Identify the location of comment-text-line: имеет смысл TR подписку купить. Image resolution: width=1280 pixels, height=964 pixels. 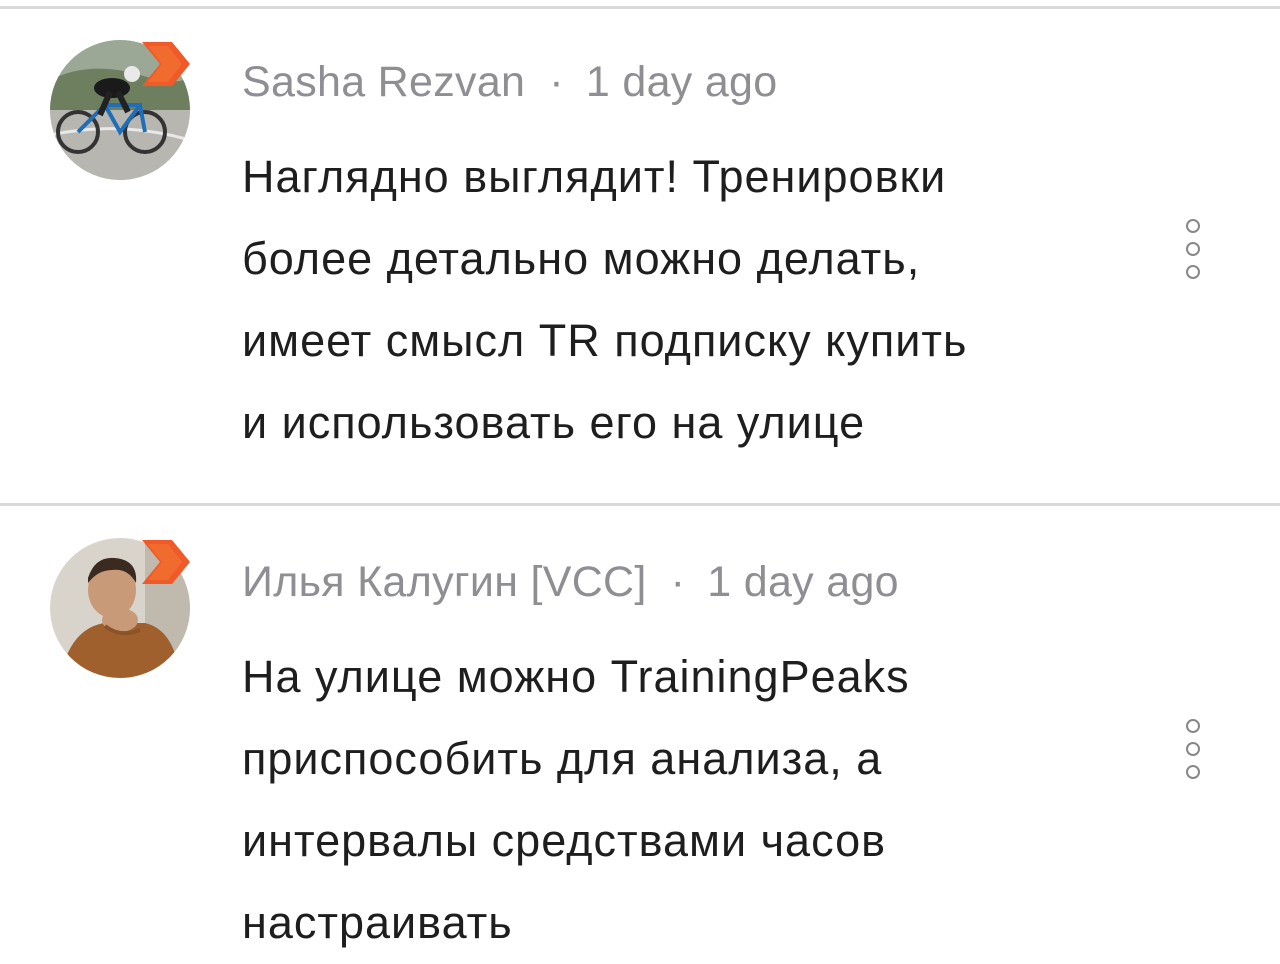
(605, 340).